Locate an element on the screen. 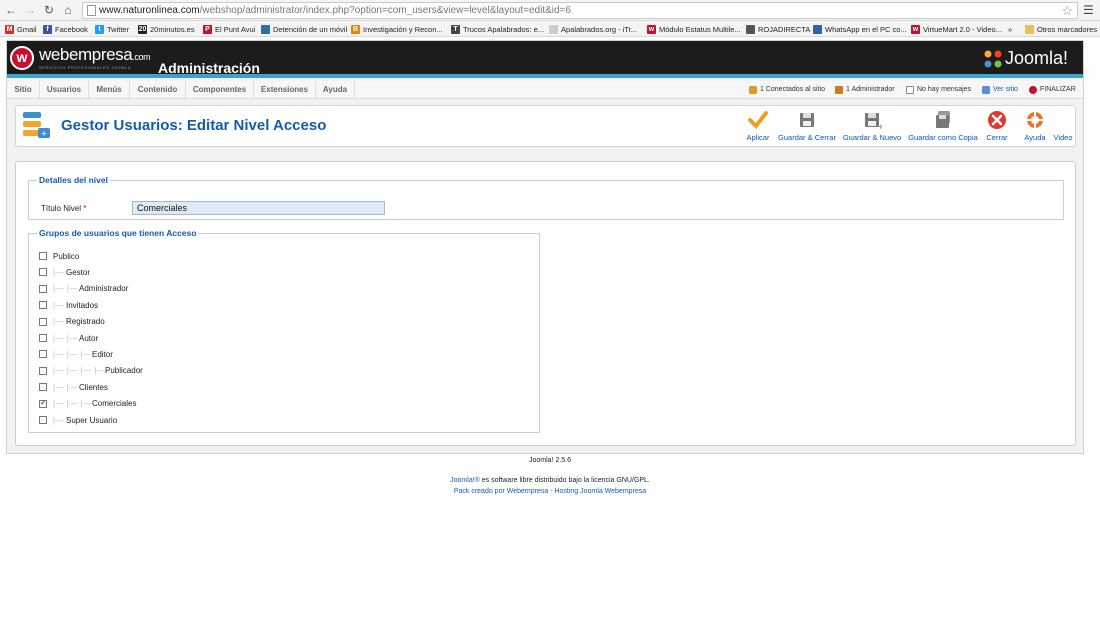 The image size is (1100, 636). group-name: Autor is located at coordinates (89, 338).